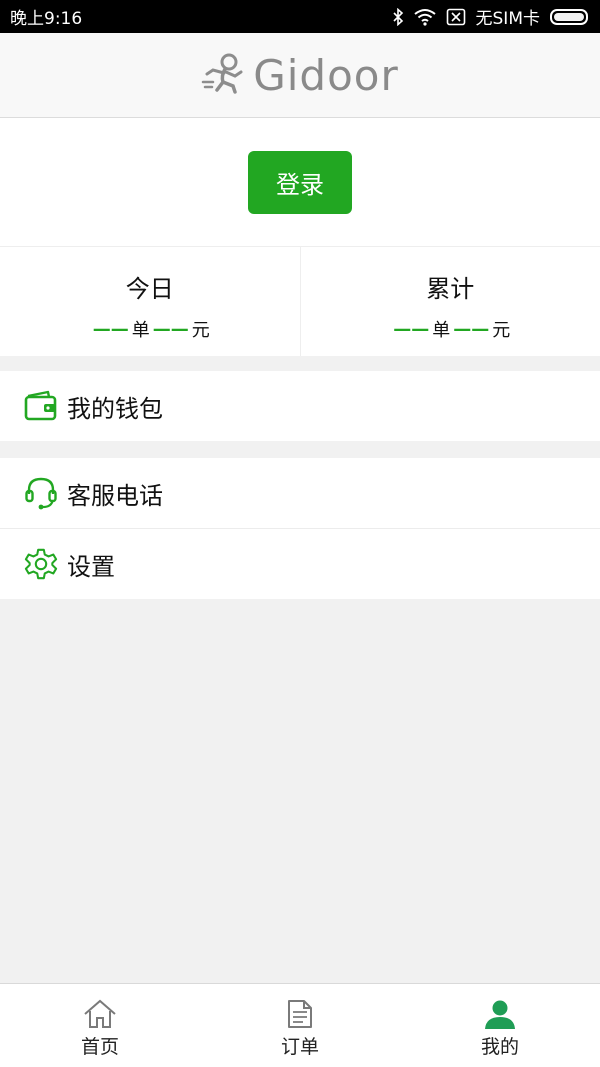 Image resolution: width=600 pixels, height=1067 pixels. What do you see at coordinates (115, 408) in the screenshot?
I see `menu-item-wallet-label: 我的钱包` at bounding box center [115, 408].